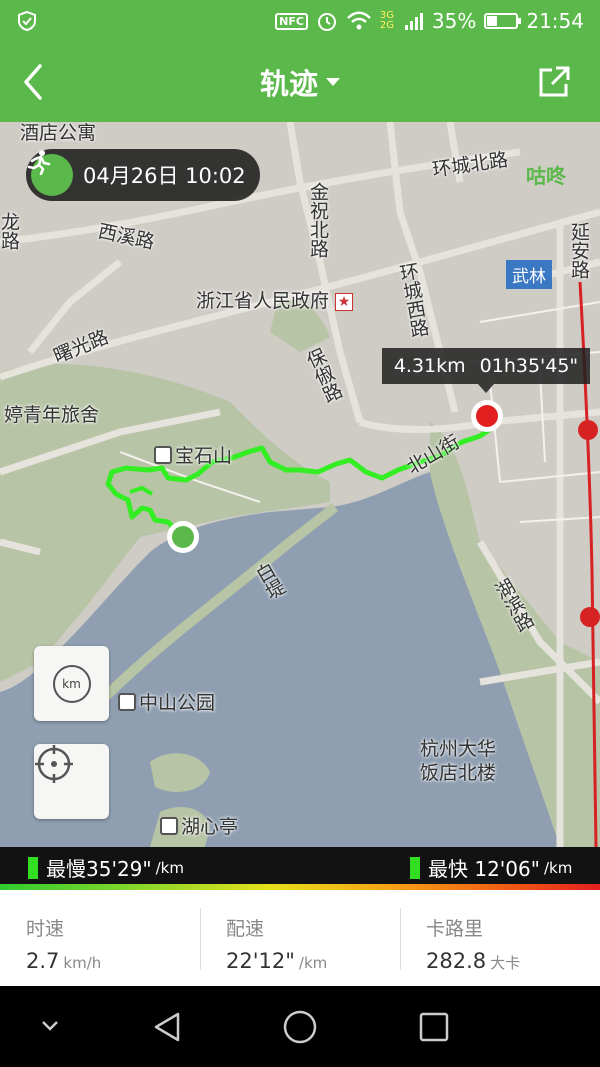 This screenshot has width=600, height=1067. Describe the element at coordinates (164, 176) in the screenshot. I see `activity-datetime: 04月26日 10:02` at that location.